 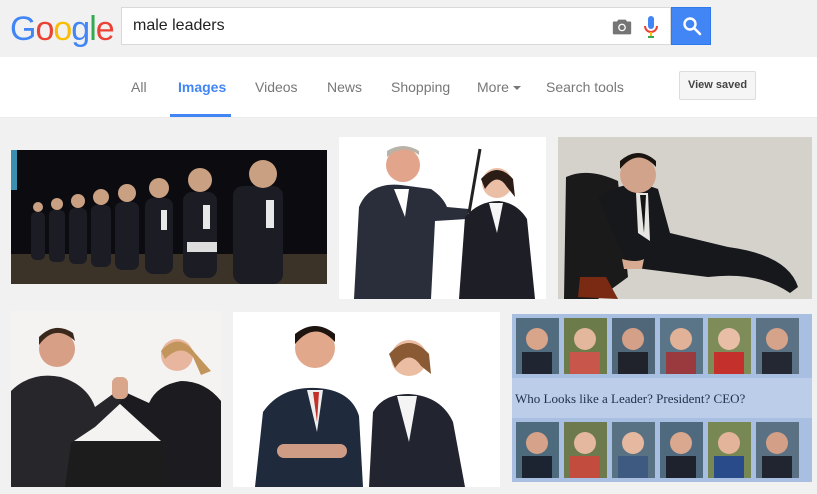 I want to click on tab-news: News, so click(x=344, y=87).